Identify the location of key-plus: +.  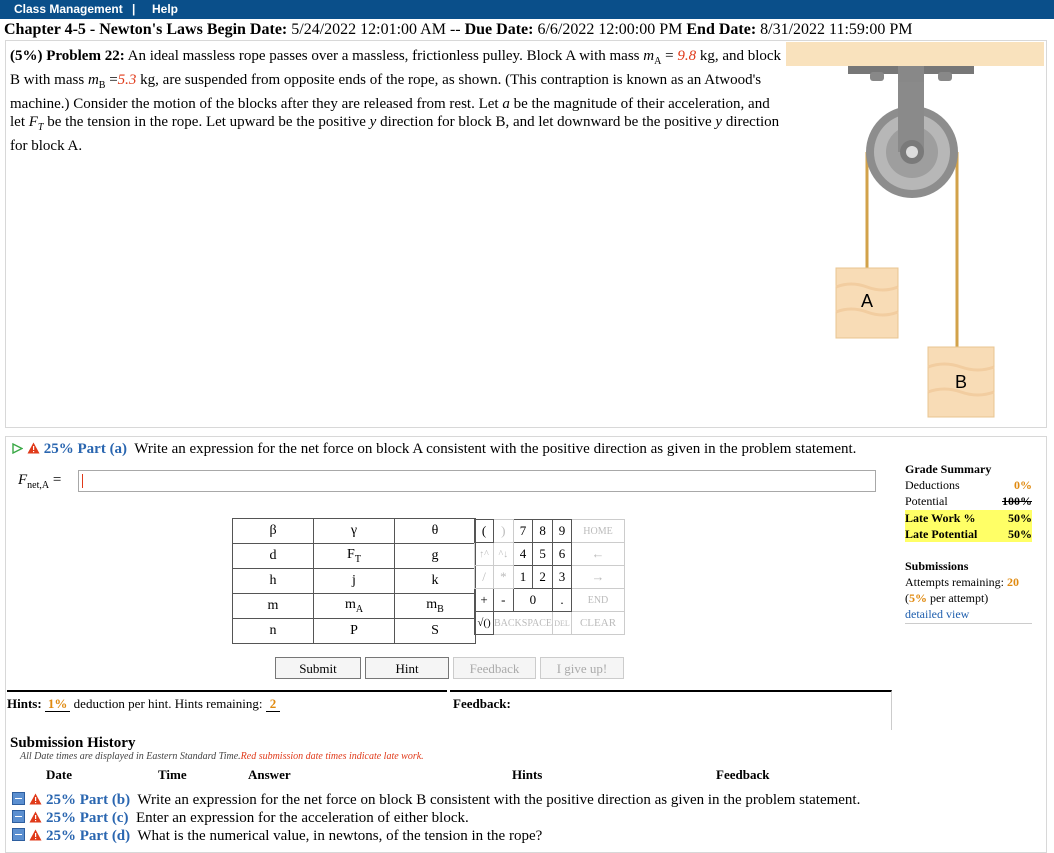
(484, 600).